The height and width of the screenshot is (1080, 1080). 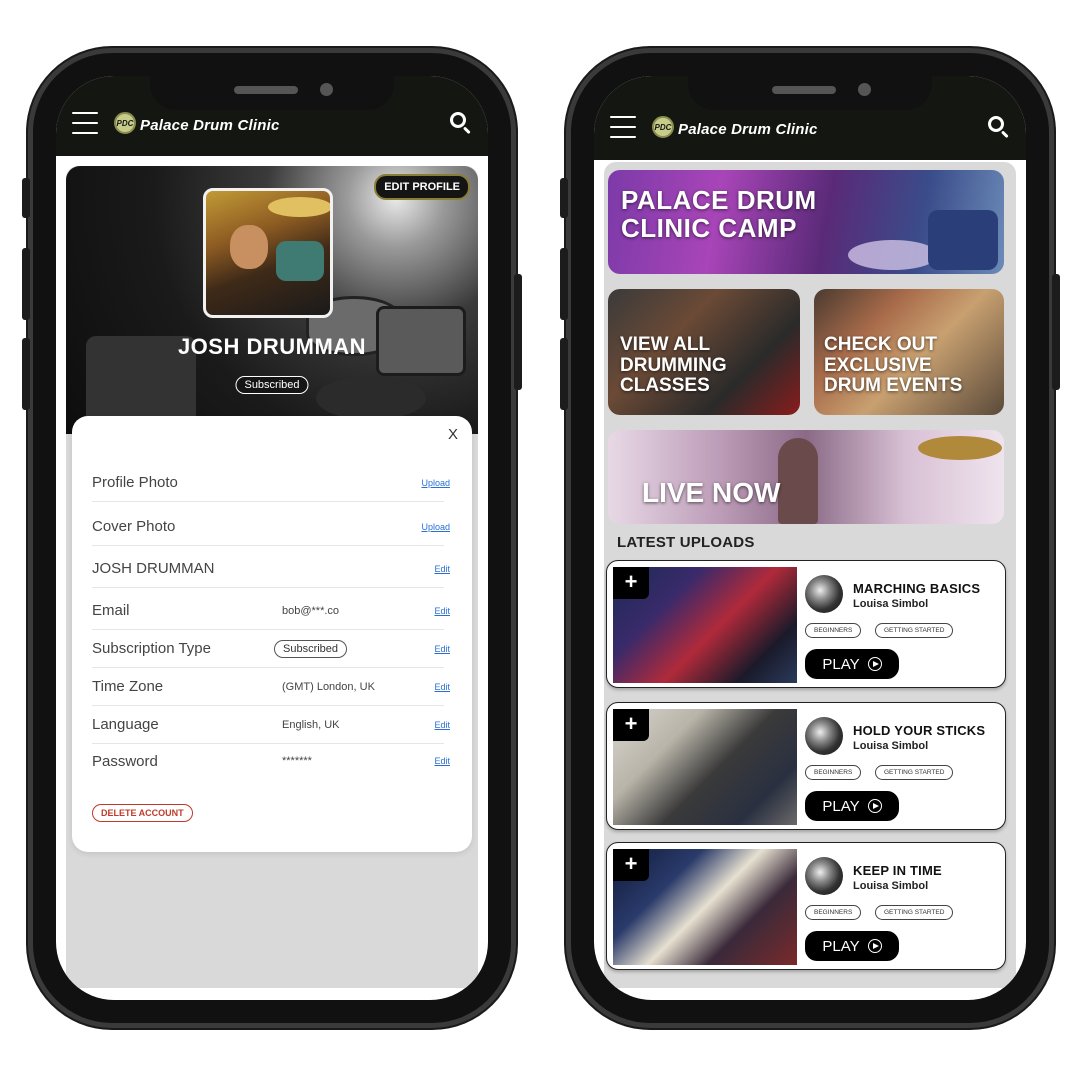 I want to click on settings-row-password: Password ******* Edit, so click(x=271, y=761).